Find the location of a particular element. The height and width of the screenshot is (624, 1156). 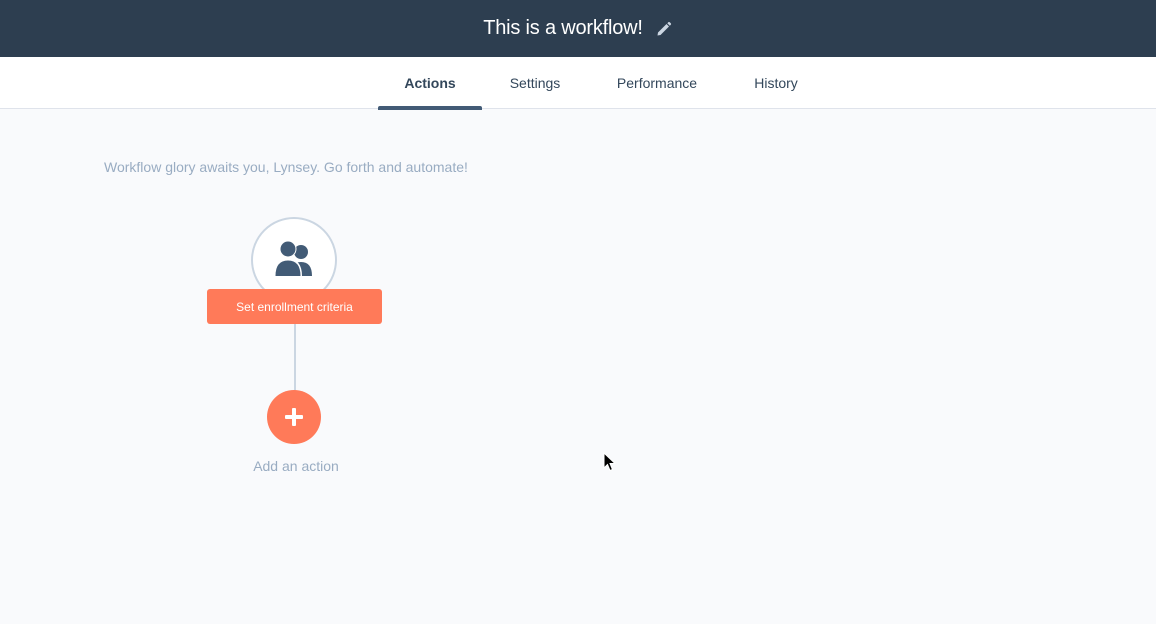

tab-actions-label: Actions is located at coordinates (430, 83).